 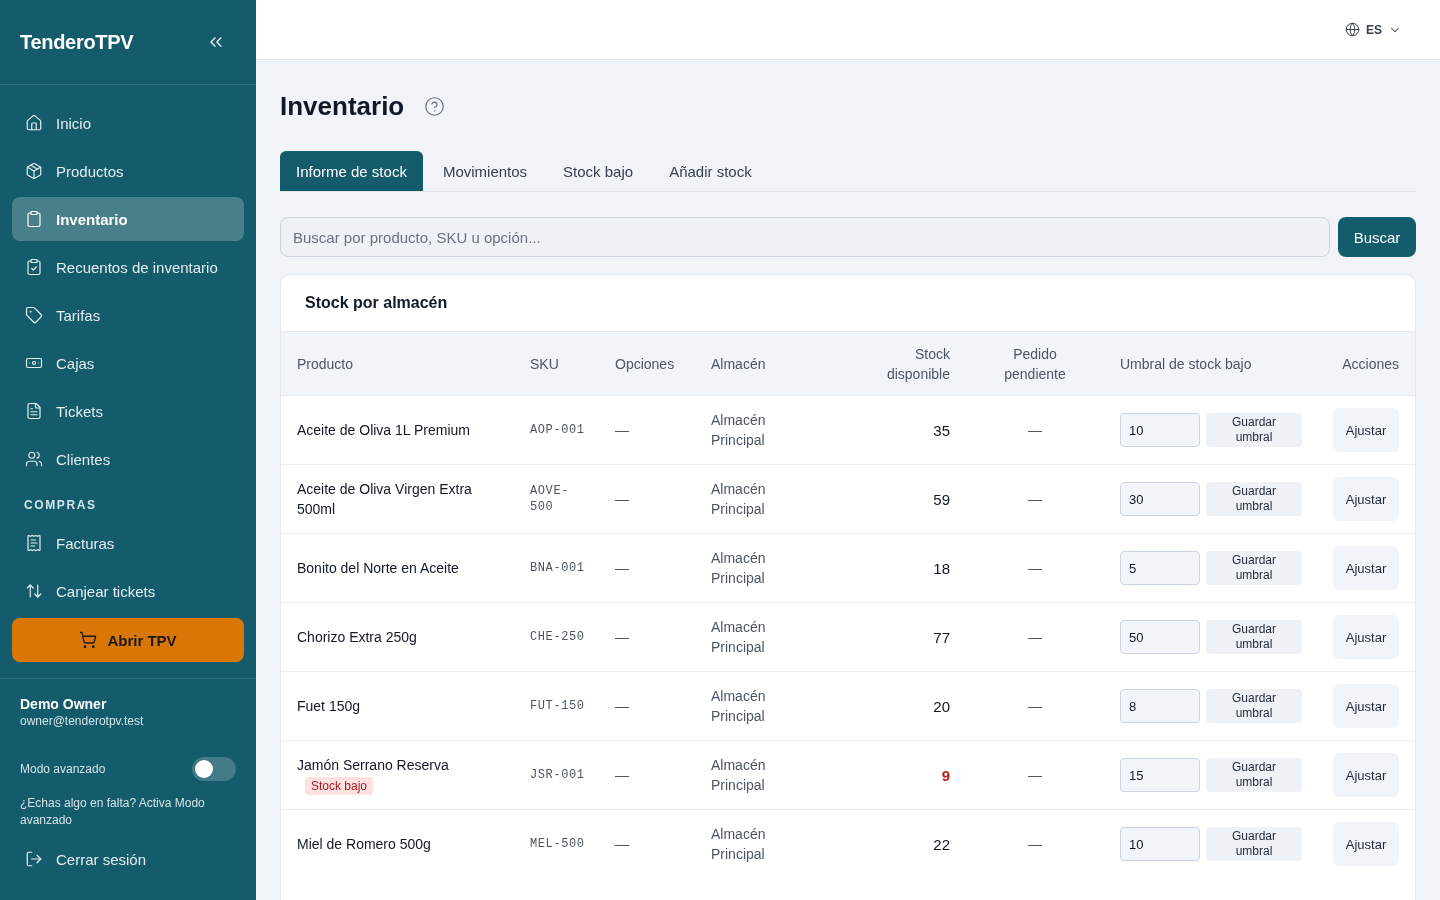 I want to click on open-pos-button: Abrir TPV, so click(x=128, y=640).